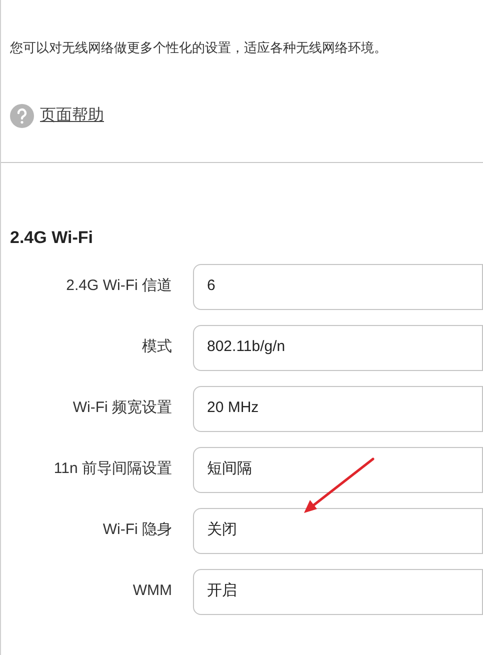 The image size is (483, 655). What do you see at coordinates (152, 591) in the screenshot?
I see `field-label: WMM` at bounding box center [152, 591].